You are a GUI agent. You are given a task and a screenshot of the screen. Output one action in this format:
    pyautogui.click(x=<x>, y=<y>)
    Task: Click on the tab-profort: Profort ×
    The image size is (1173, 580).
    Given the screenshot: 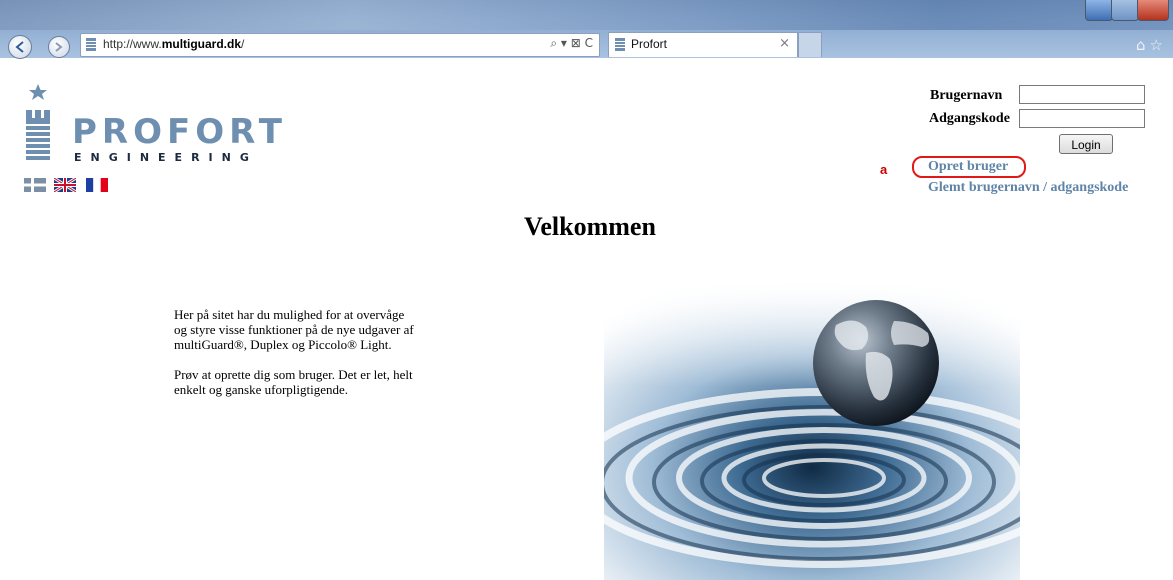 What is the action you would take?
    pyautogui.click(x=703, y=44)
    